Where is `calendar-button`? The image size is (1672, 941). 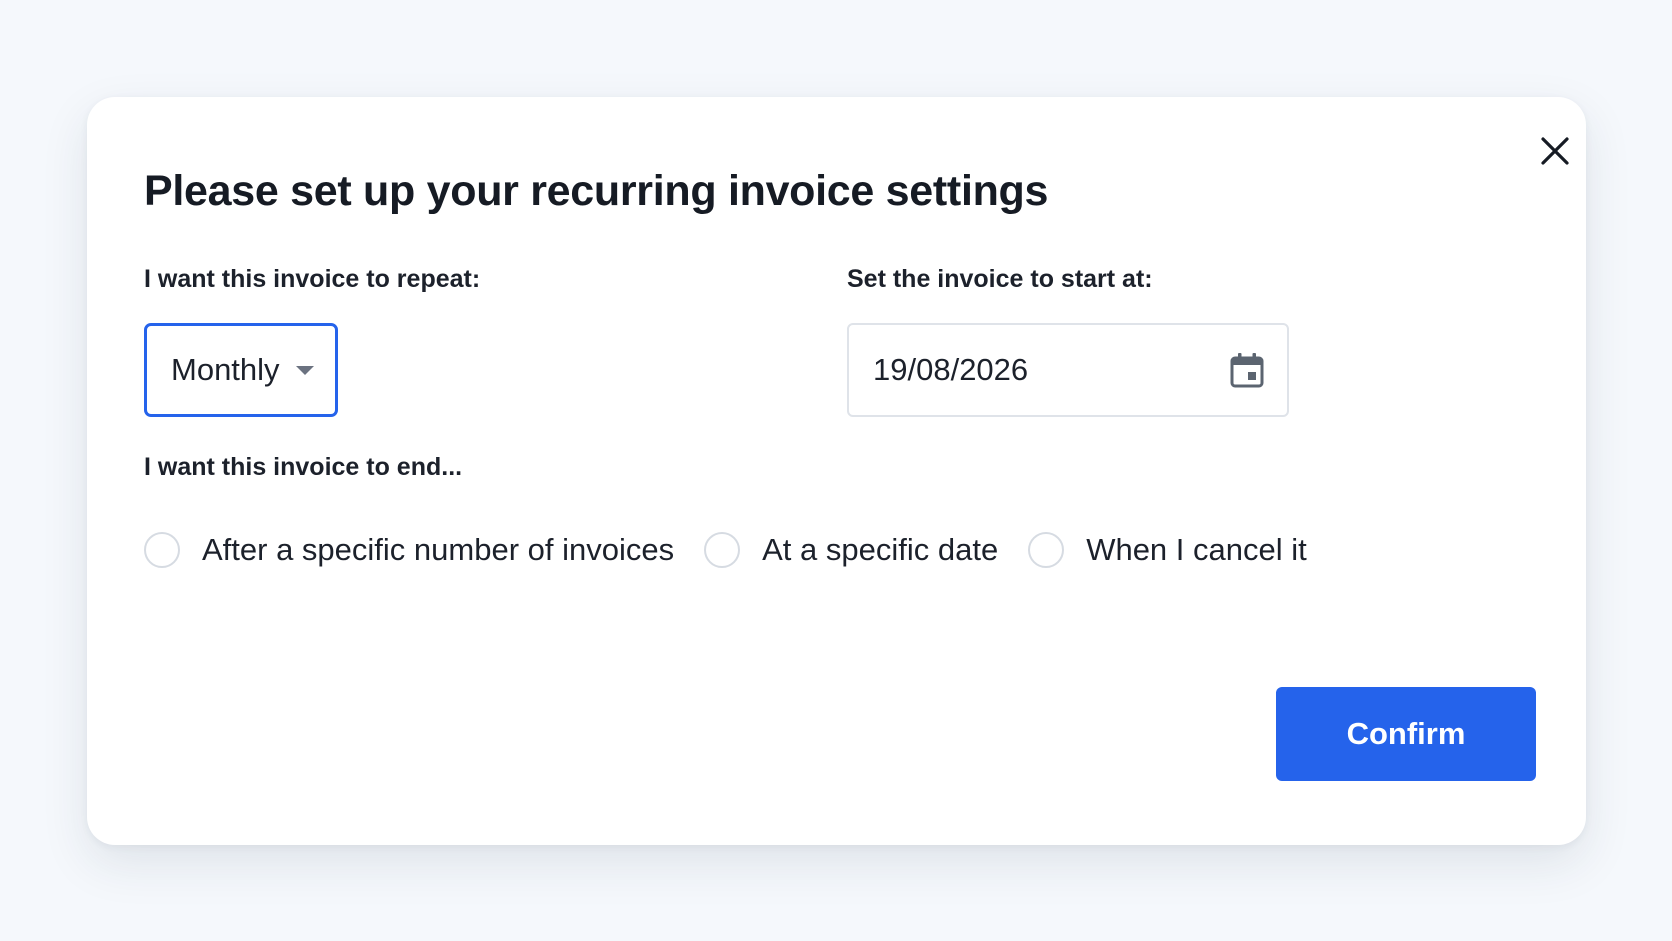
calendar-button is located at coordinates (1247, 370).